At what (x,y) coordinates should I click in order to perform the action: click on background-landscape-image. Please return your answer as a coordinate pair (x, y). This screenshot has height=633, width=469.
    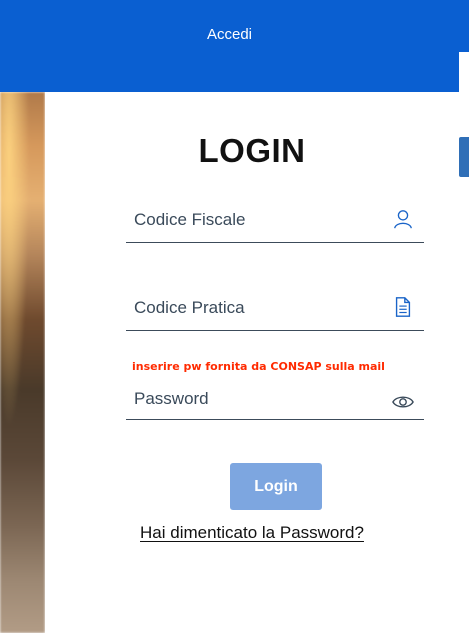
    Looking at the image, I should click on (22, 362).